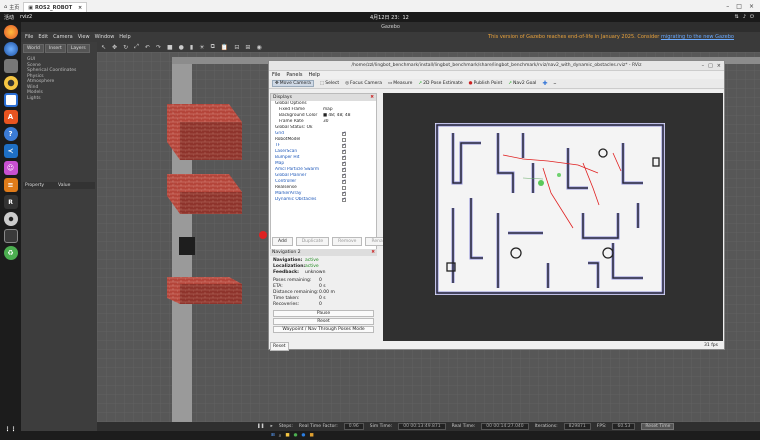 The height and width of the screenshot is (440, 760). Describe the element at coordinates (505, 426) in the screenshot. I see `real-time-value: 00 00:14:27.040` at that location.